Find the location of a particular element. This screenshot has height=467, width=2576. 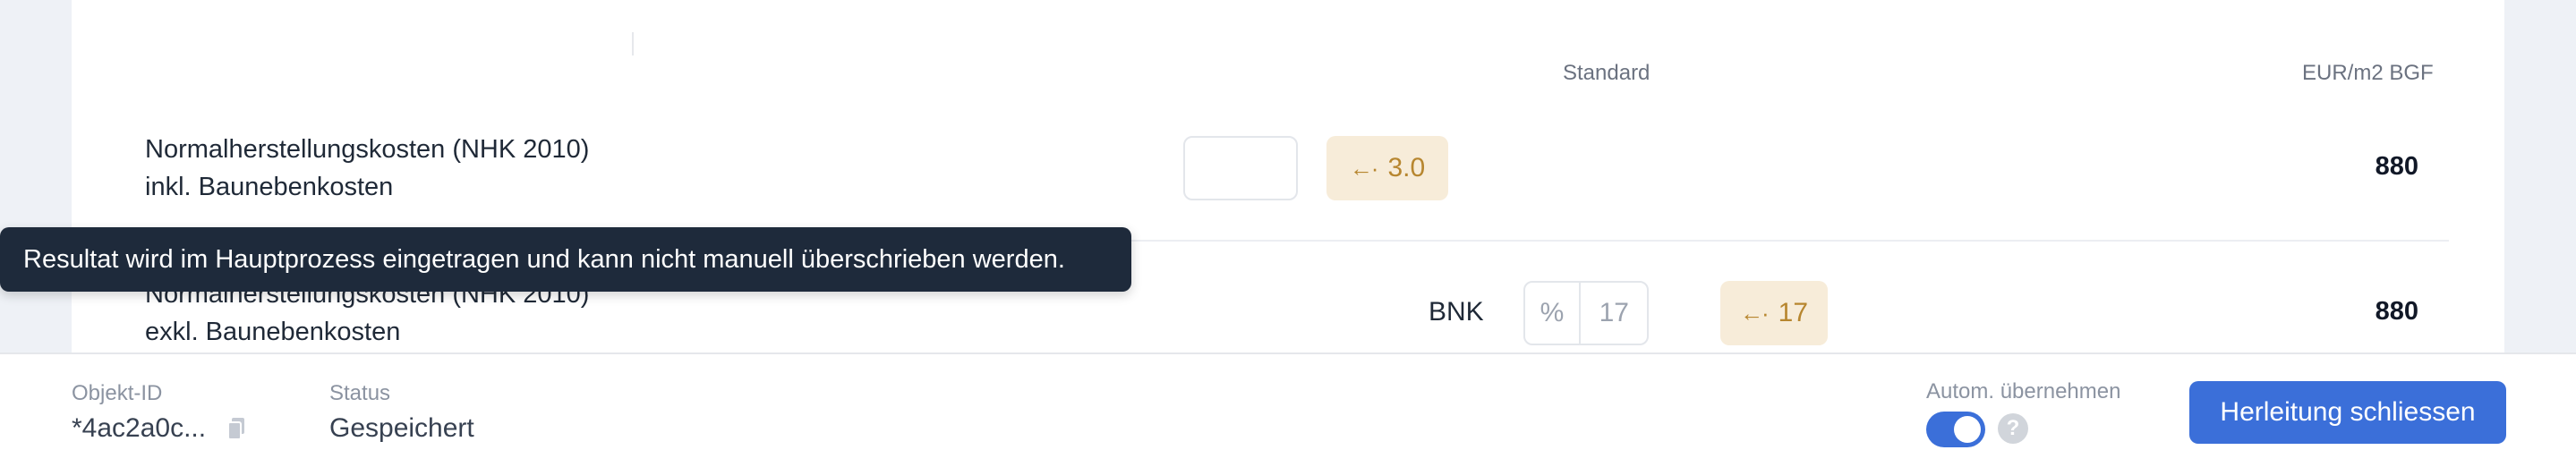

bnk-percent-value: 17 is located at coordinates (1614, 313).